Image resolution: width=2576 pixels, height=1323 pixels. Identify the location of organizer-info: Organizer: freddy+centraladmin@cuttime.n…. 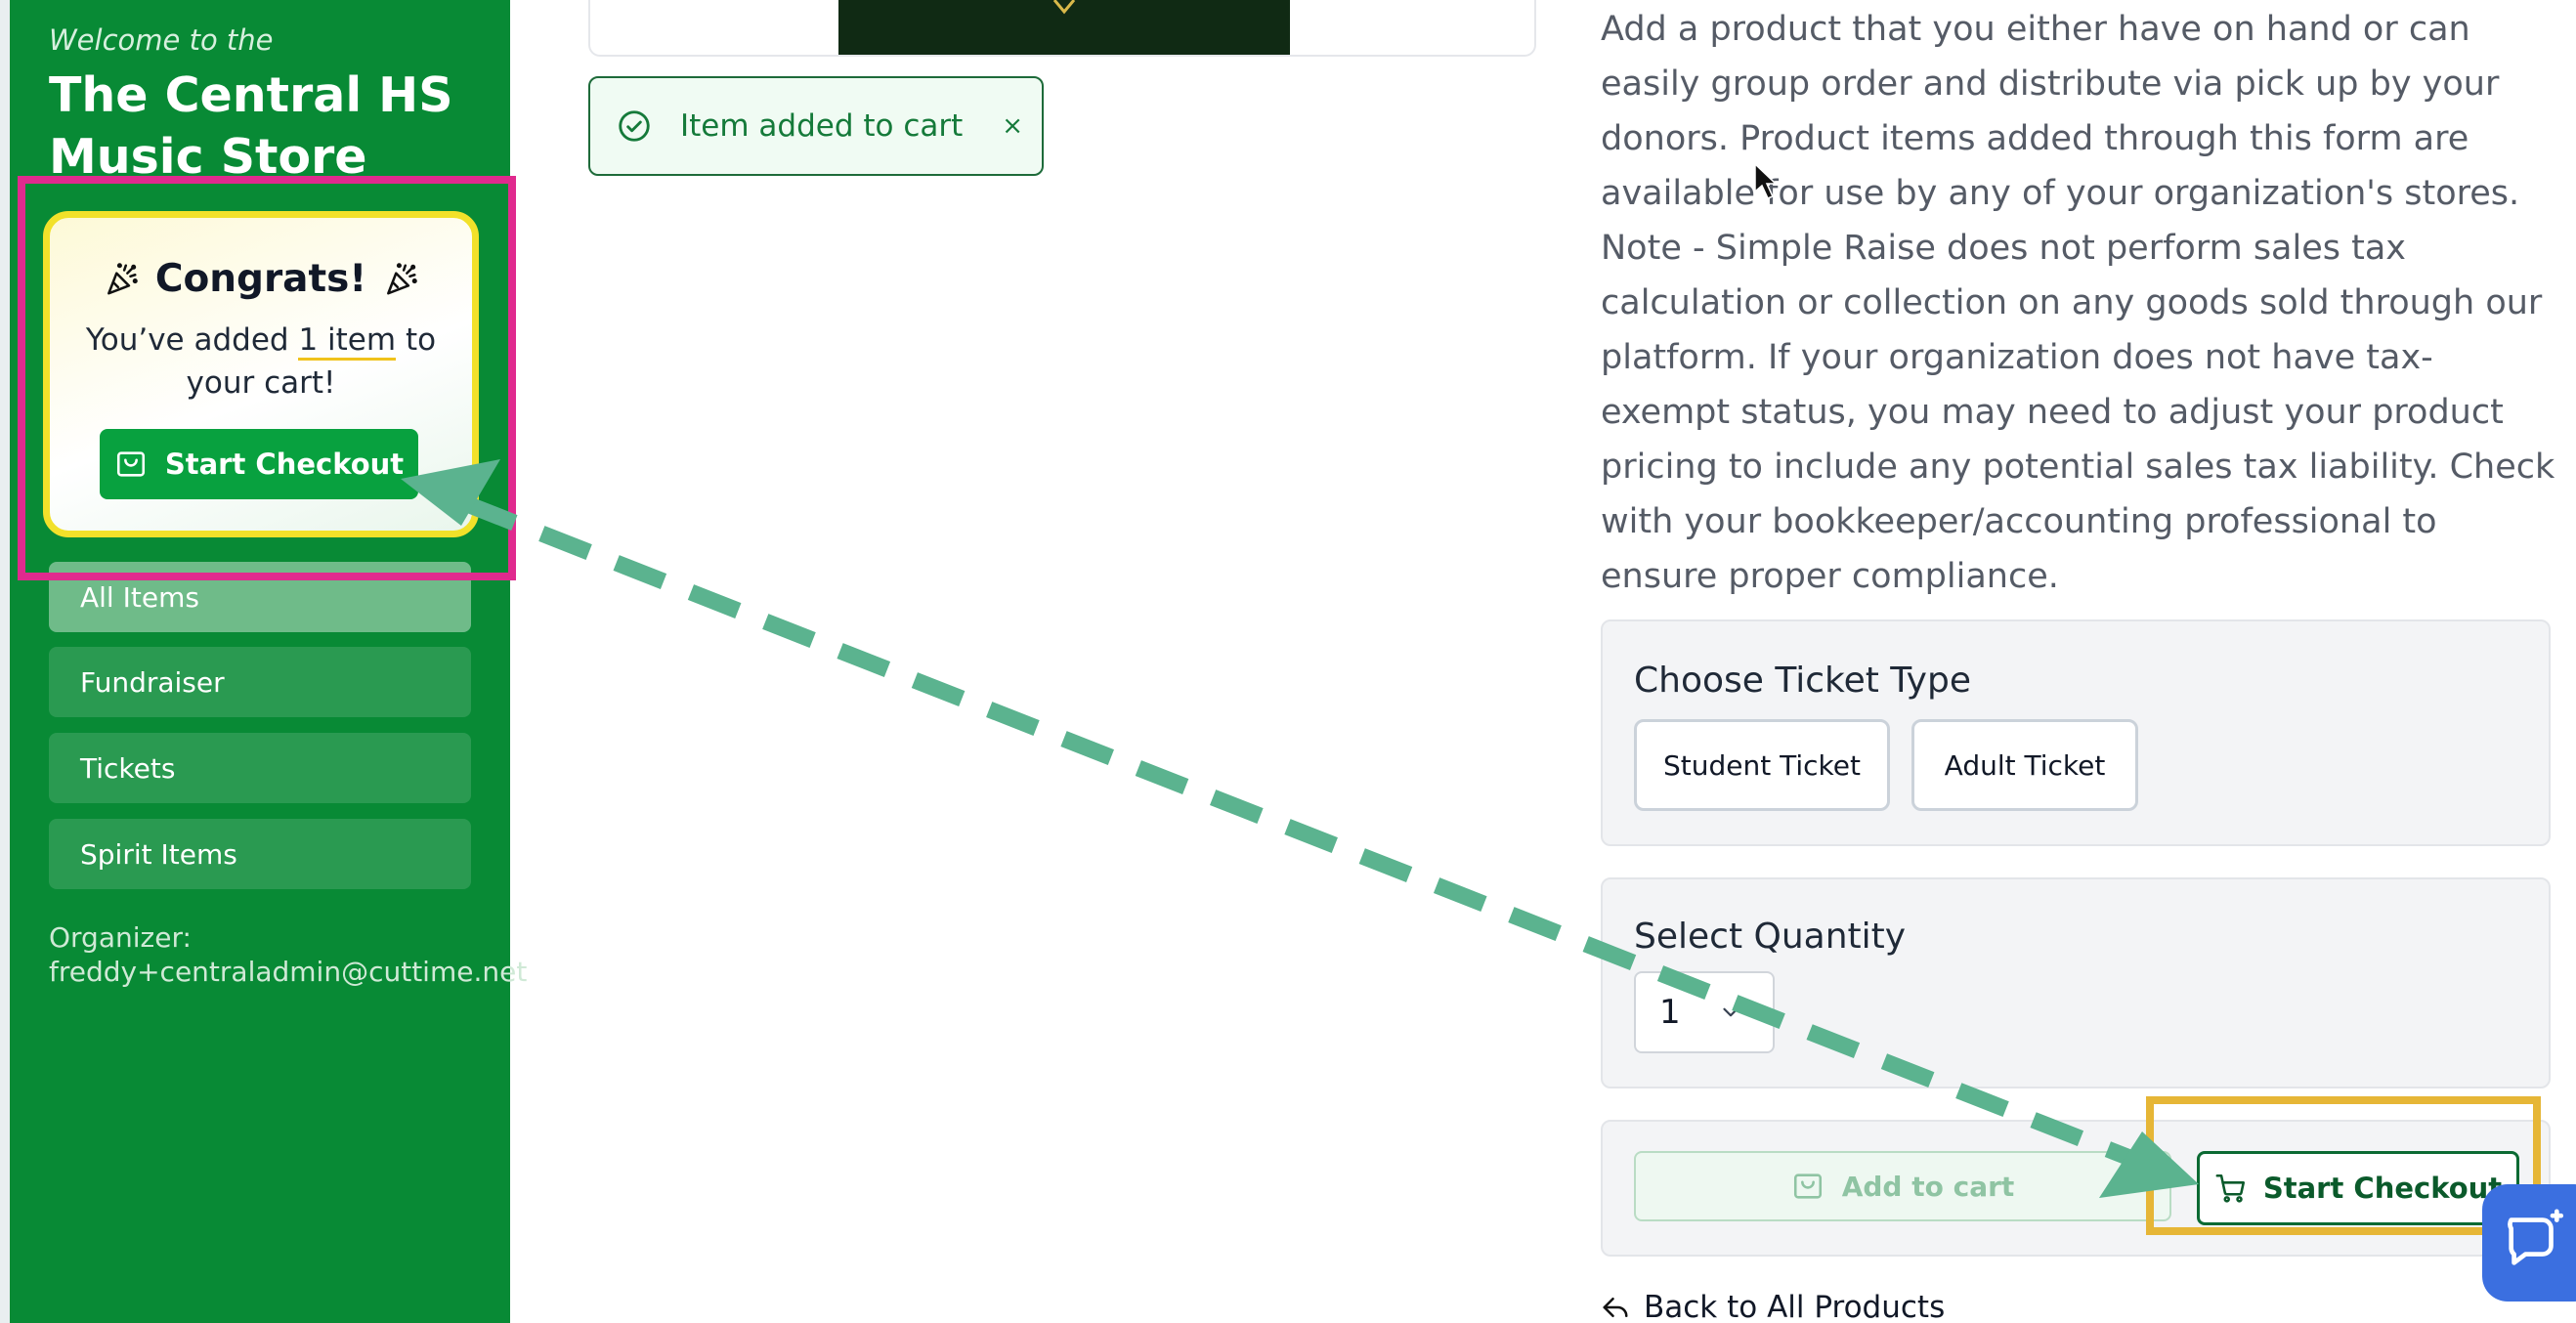
(288, 954).